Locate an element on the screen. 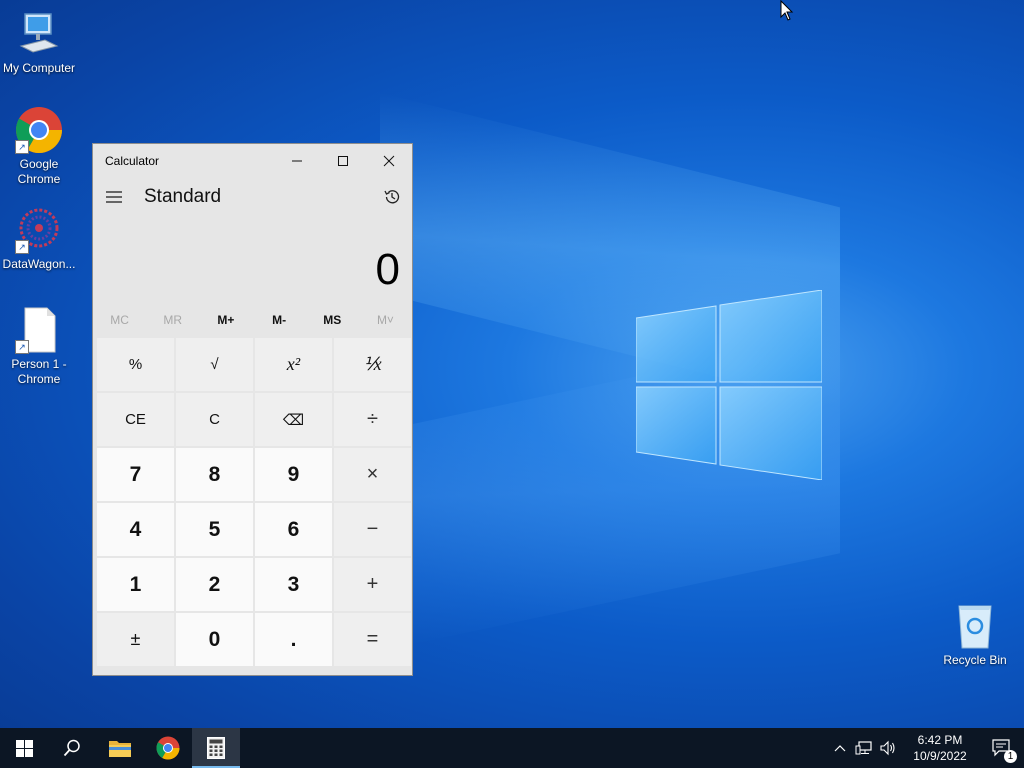 Image resolution: width=1024 pixels, height=768 pixels. close-button is located at coordinates (389, 160).